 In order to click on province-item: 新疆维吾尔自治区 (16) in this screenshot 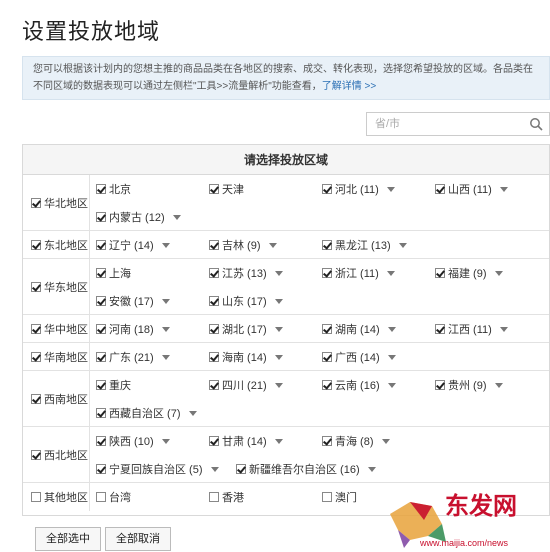, I will do `click(303, 469)`.